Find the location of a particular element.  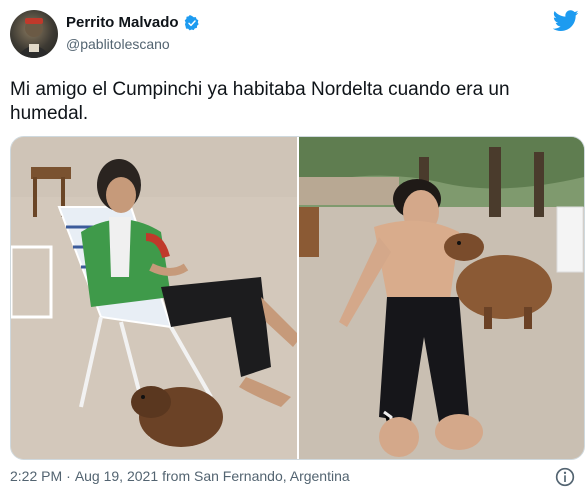

tweet-date: Aug 19, 2021 is located at coordinates (116, 476).